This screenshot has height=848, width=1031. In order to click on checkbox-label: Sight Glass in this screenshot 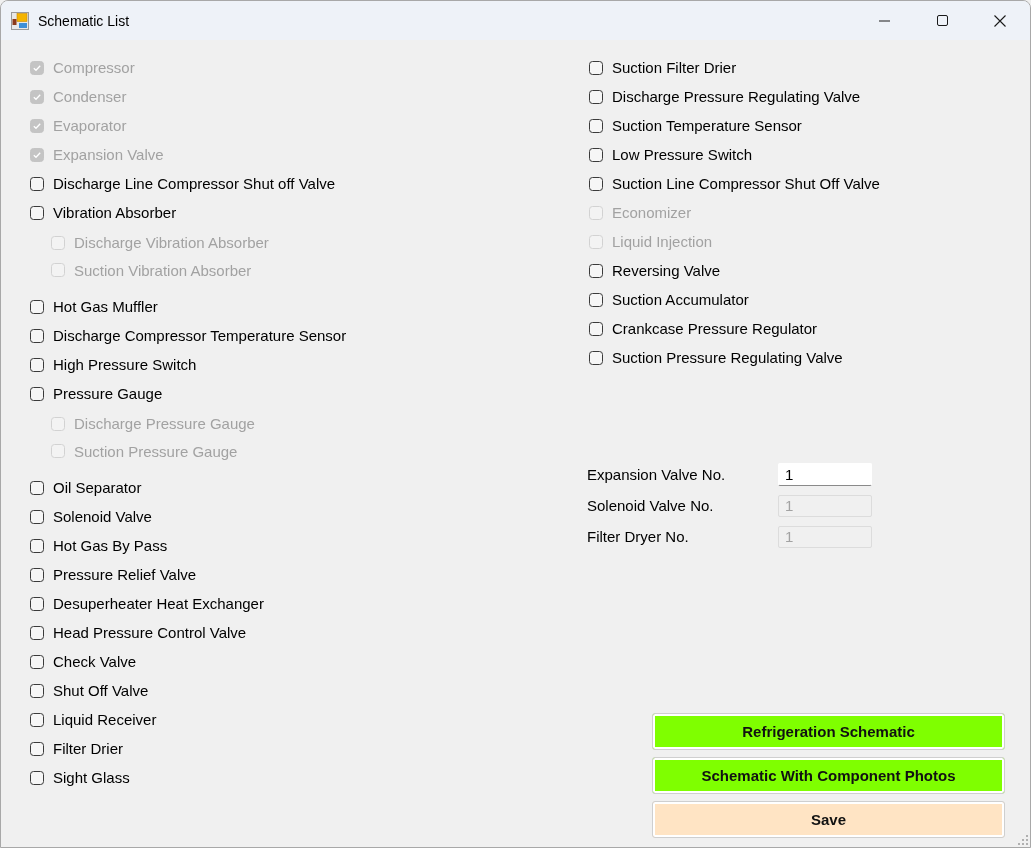, I will do `click(91, 777)`.